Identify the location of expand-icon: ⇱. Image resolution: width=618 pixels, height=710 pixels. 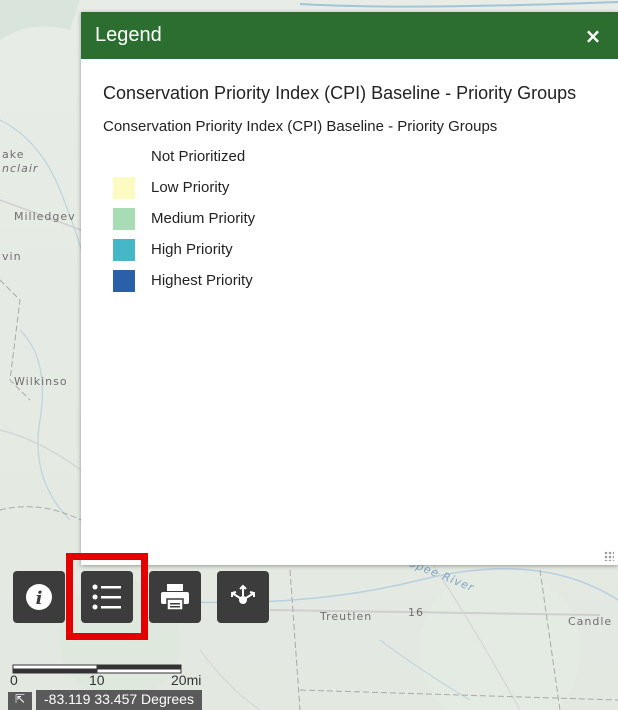
(20, 701).